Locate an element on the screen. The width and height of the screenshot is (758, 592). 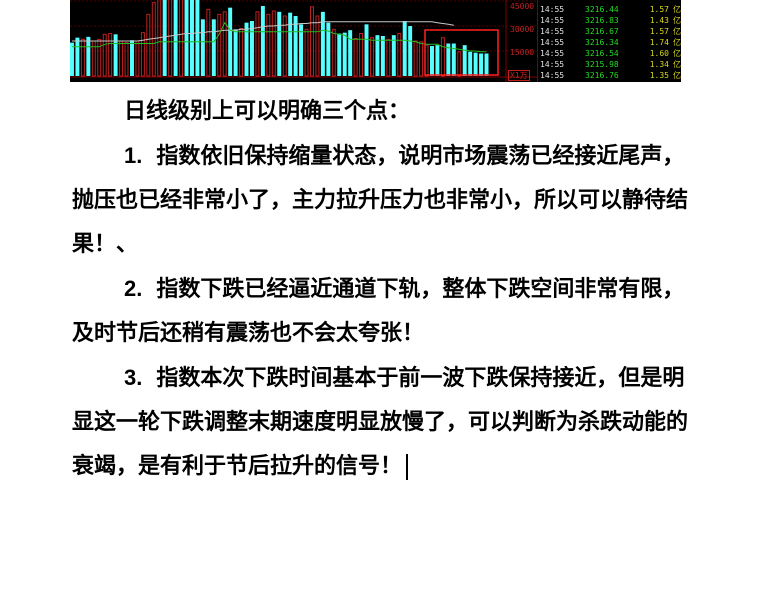
tick-price: 3216.67 is located at coordinates (602, 31).